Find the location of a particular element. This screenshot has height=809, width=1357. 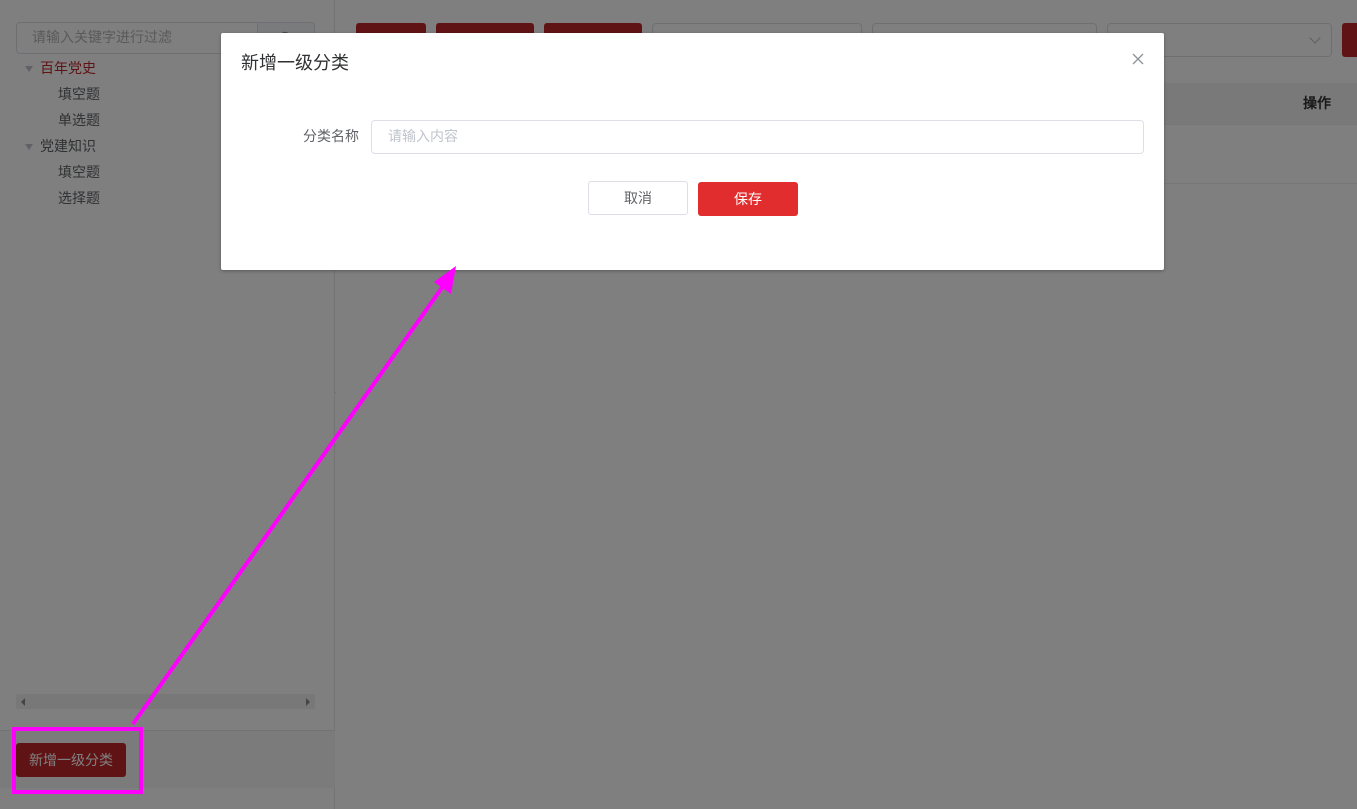

dialog-title: 新增一级分类 is located at coordinates (295, 63).